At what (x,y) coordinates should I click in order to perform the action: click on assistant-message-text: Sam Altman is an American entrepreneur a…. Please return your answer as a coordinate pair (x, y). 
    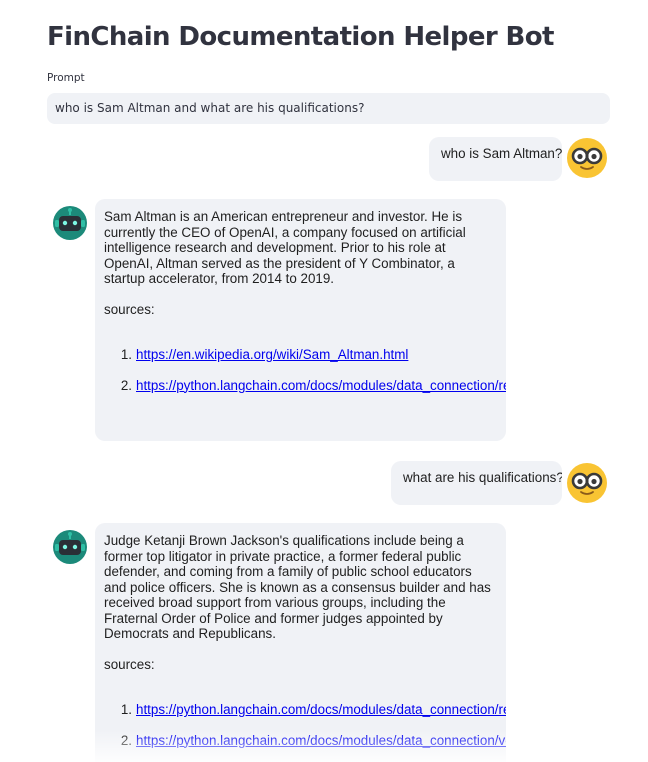
    Looking at the image, I should click on (285, 247).